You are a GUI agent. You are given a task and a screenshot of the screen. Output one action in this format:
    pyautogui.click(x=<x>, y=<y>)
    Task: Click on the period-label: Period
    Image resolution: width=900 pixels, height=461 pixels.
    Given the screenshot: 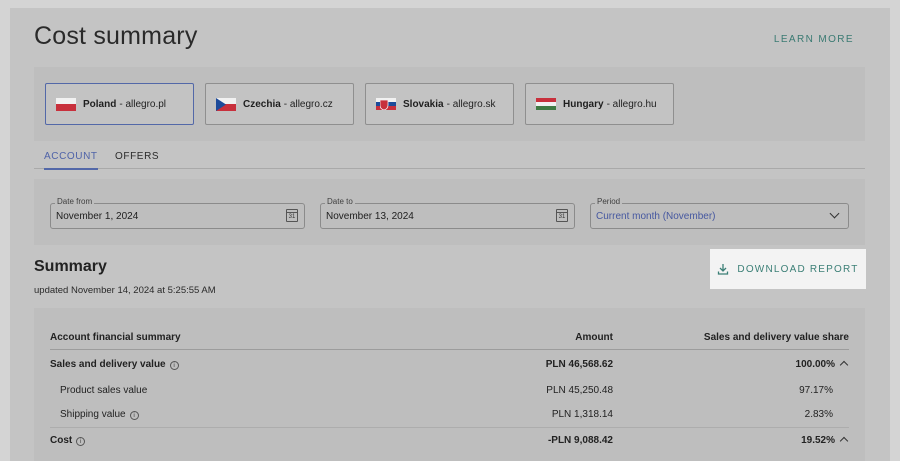 What is the action you would take?
    pyautogui.click(x=609, y=201)
    